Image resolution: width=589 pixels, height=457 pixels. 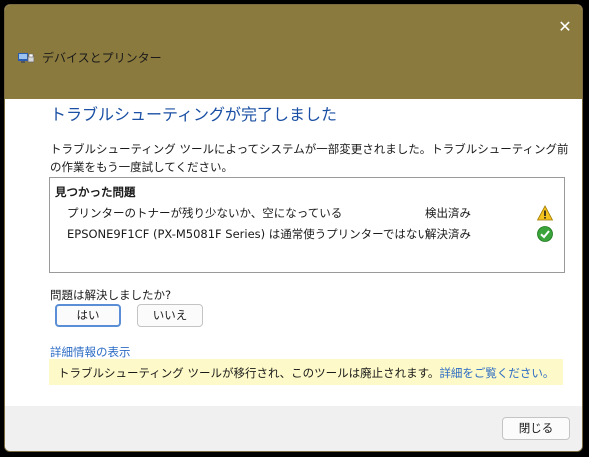 I want to click on problem-status: 検出済み, so click(x=448, y=213).